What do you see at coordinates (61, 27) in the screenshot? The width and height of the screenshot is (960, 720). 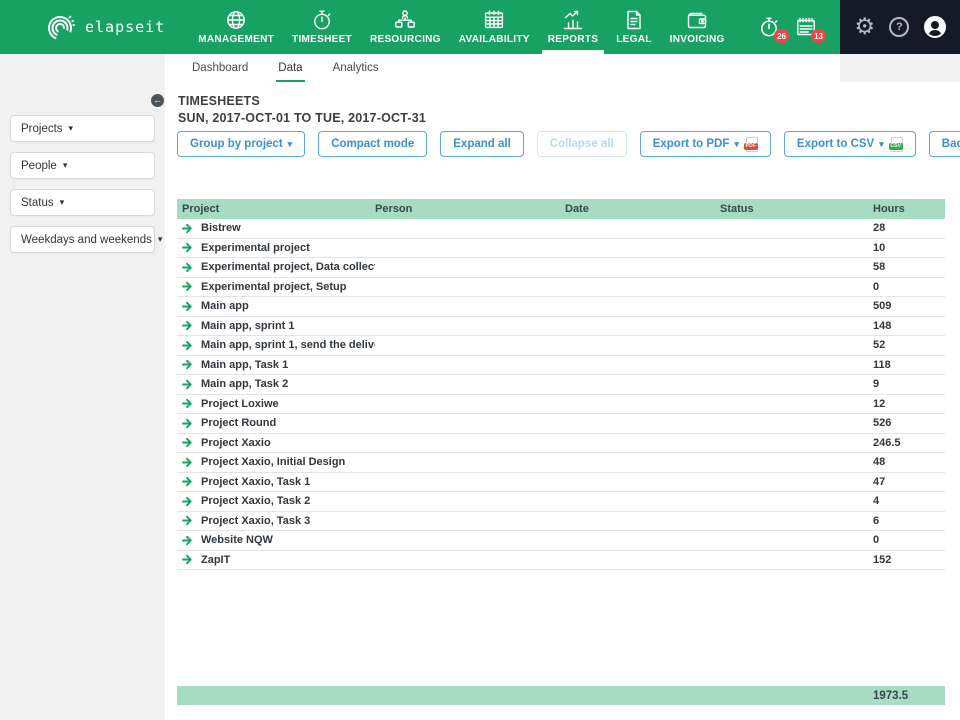 I see `elapseit-logo-icon` at bounding box center [61, 27].